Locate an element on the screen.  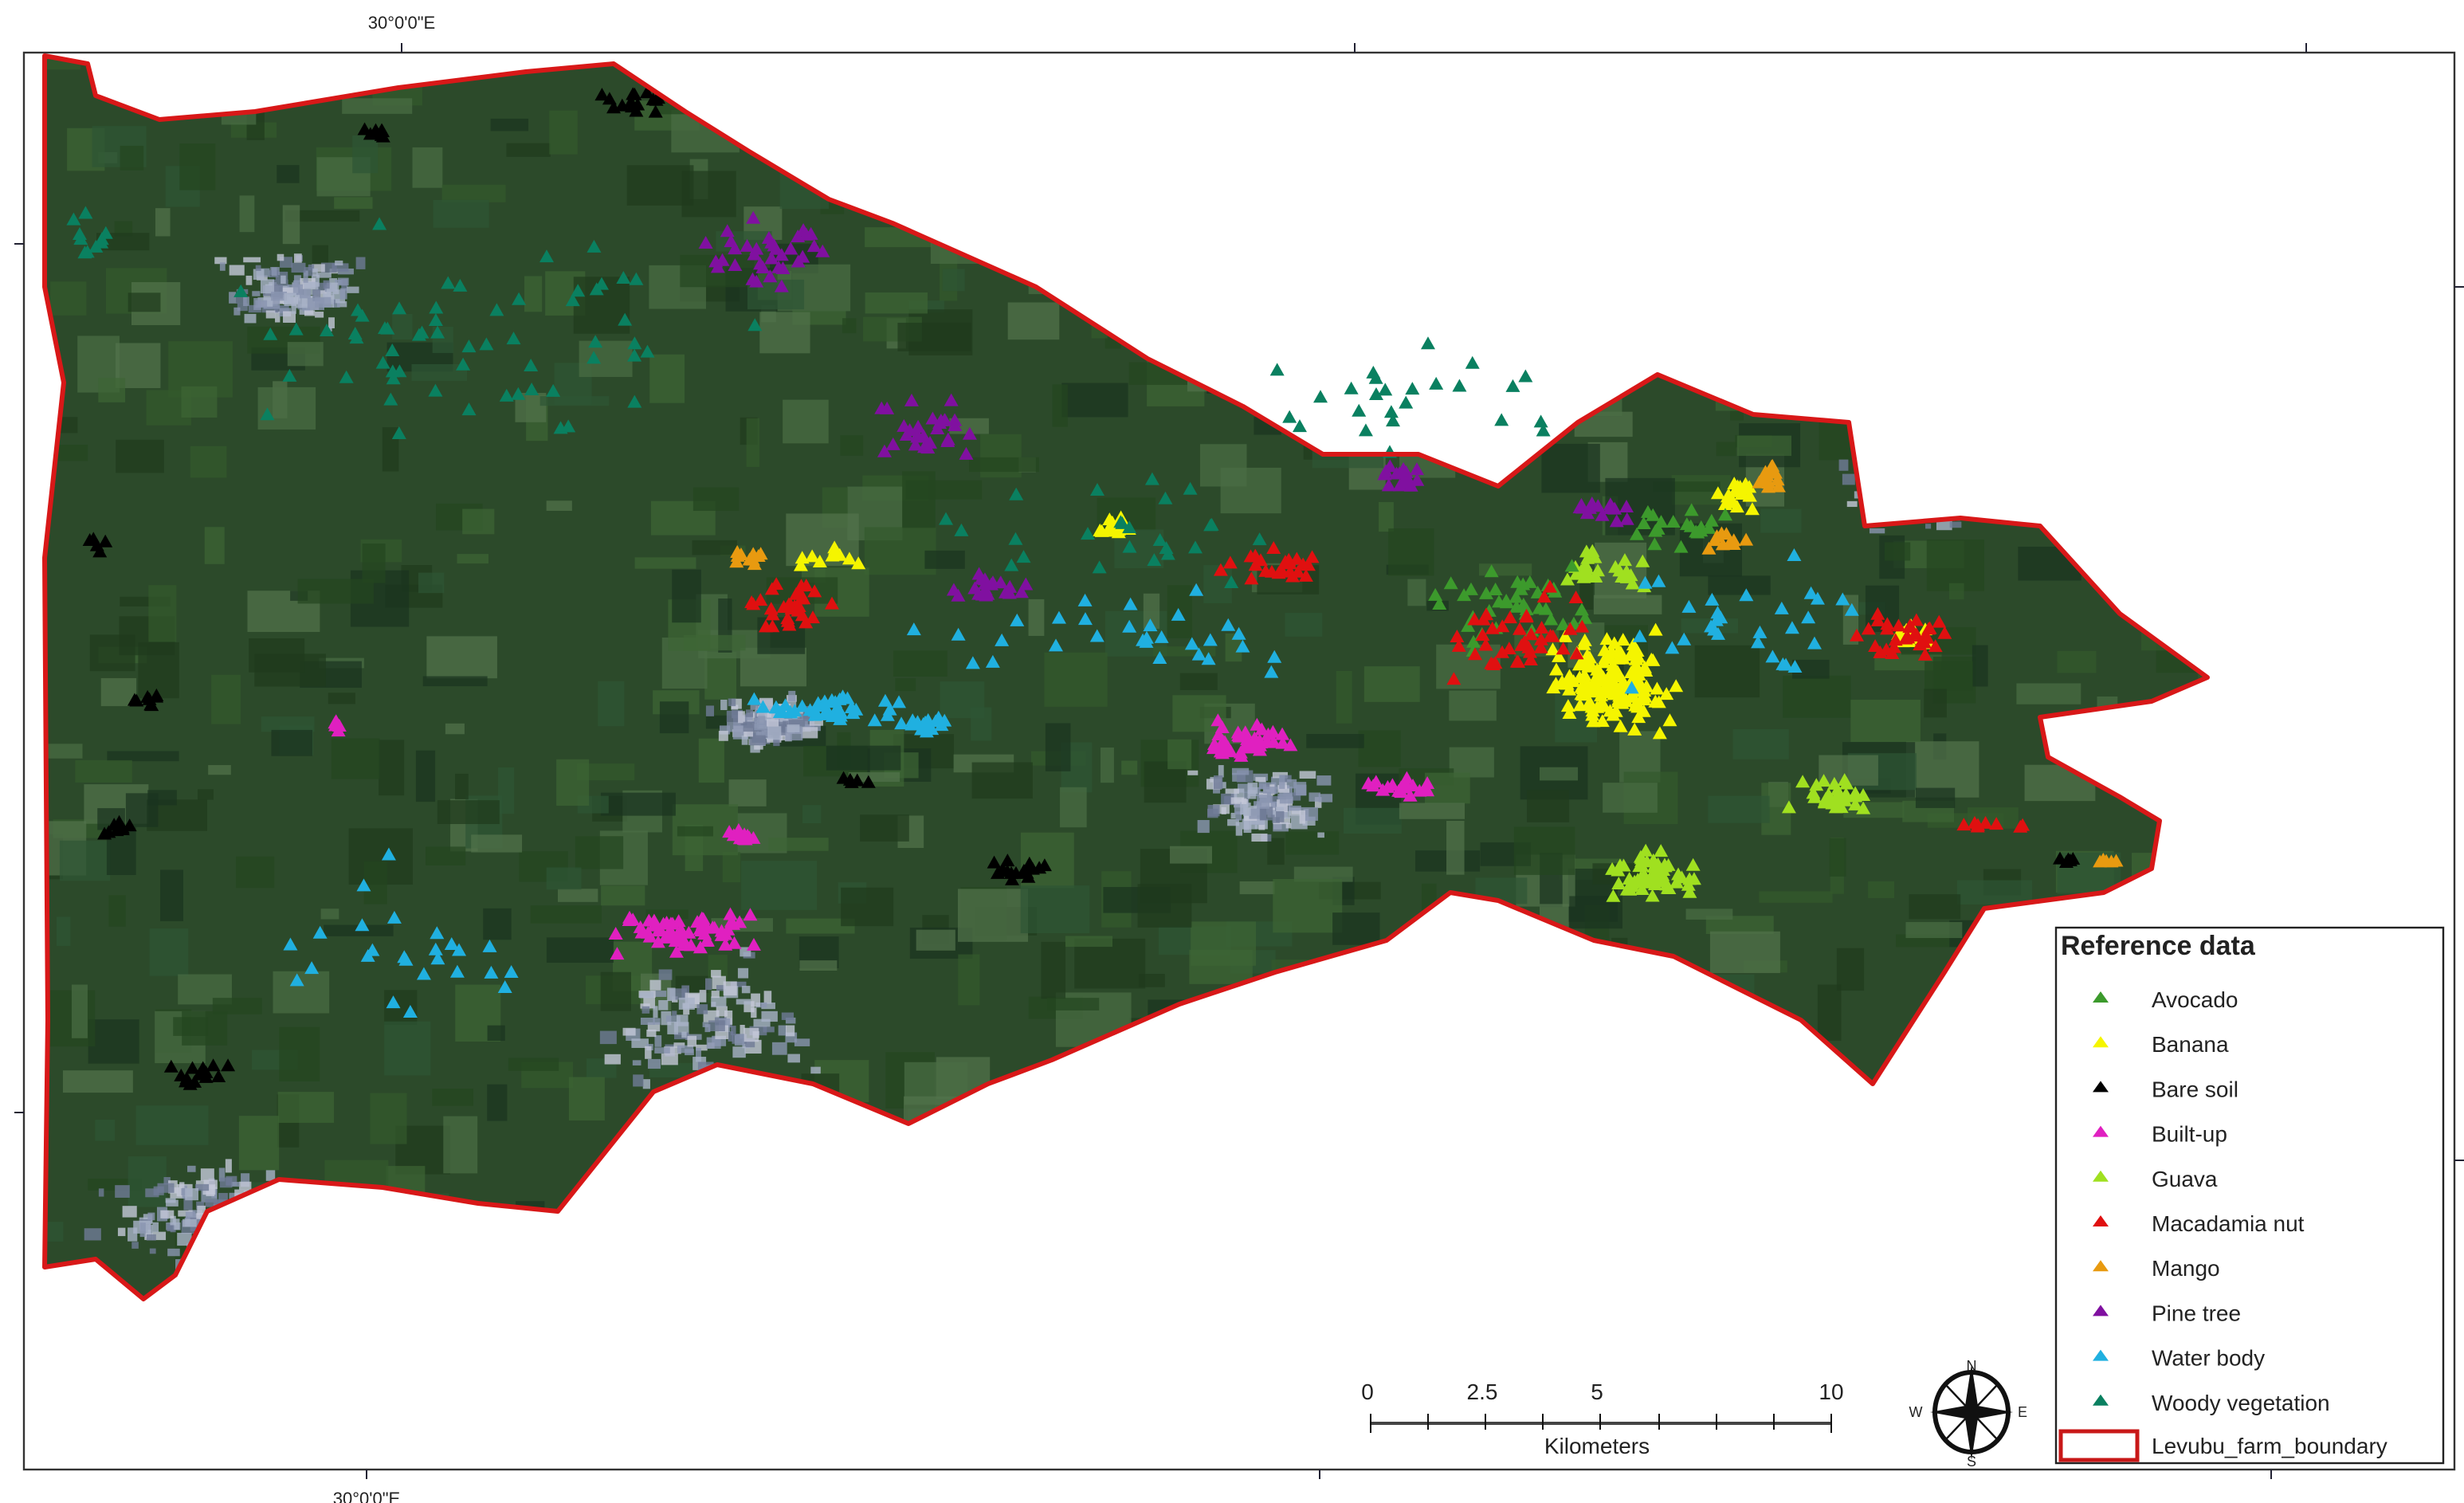
legend-label: Banana is located at coordinates (2190, 1044).